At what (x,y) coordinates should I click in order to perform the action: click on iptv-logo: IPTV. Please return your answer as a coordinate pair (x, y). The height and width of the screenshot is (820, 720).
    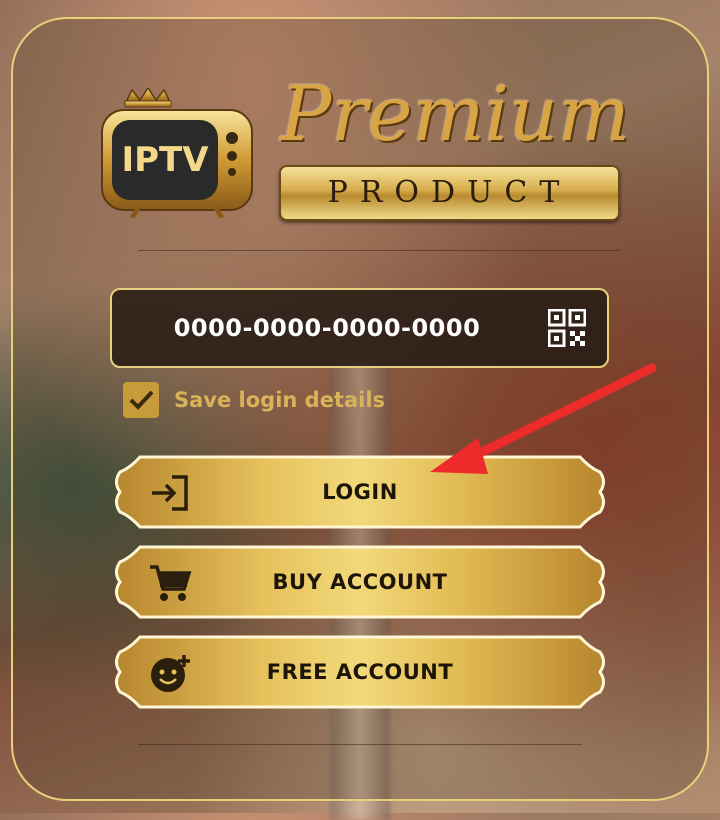
    Looking at the image, I should click on (177, 153).